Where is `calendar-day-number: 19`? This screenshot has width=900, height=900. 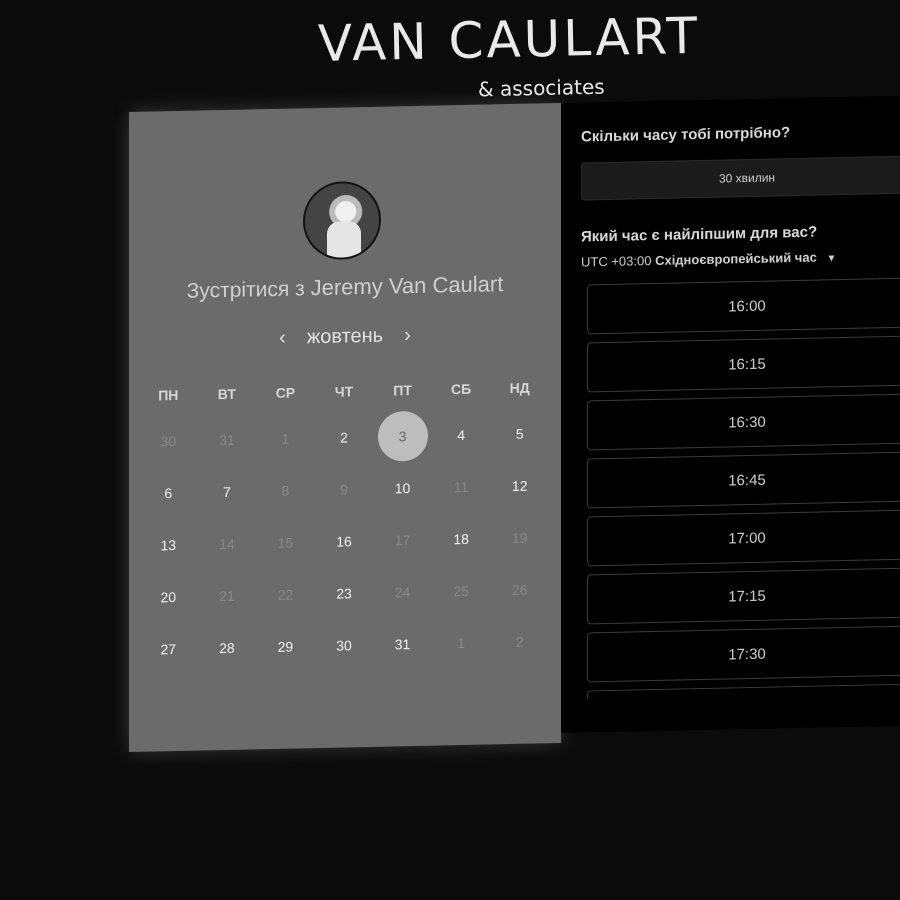 calendar-day-number: 19 is located at coordinates (519, 537).